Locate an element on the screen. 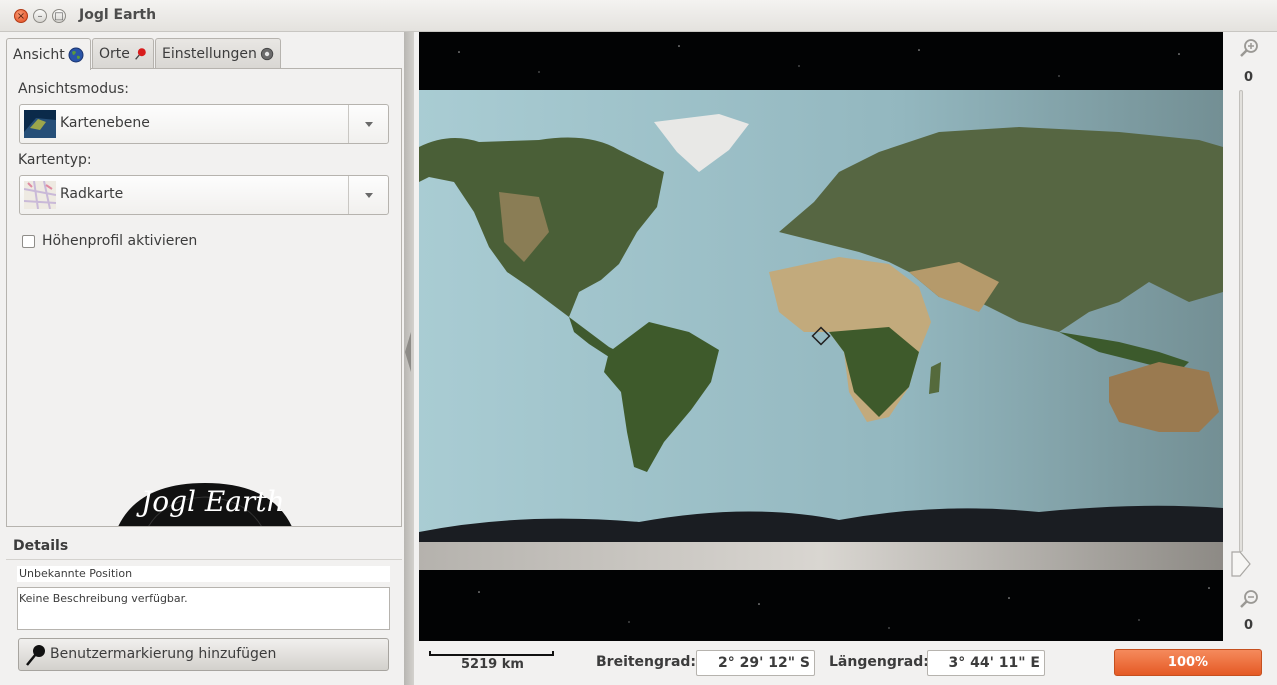 The height and width of the screenshot is (685, 1277). tab-orte: Orte is located at coordinates (123, 53).